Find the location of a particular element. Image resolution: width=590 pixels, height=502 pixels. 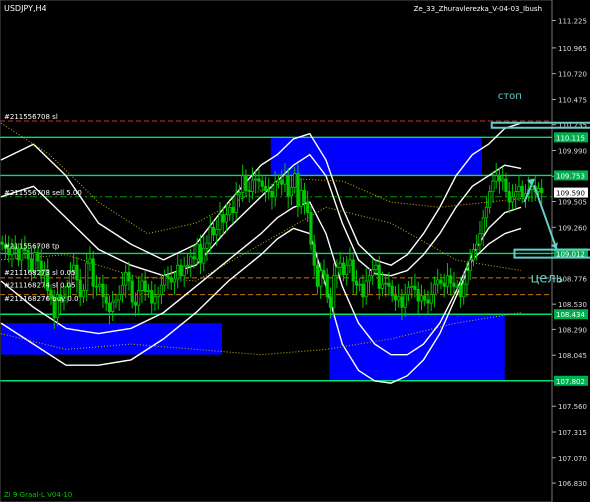

price-axis-label: 108.045 is located at coordinates (572, 356).